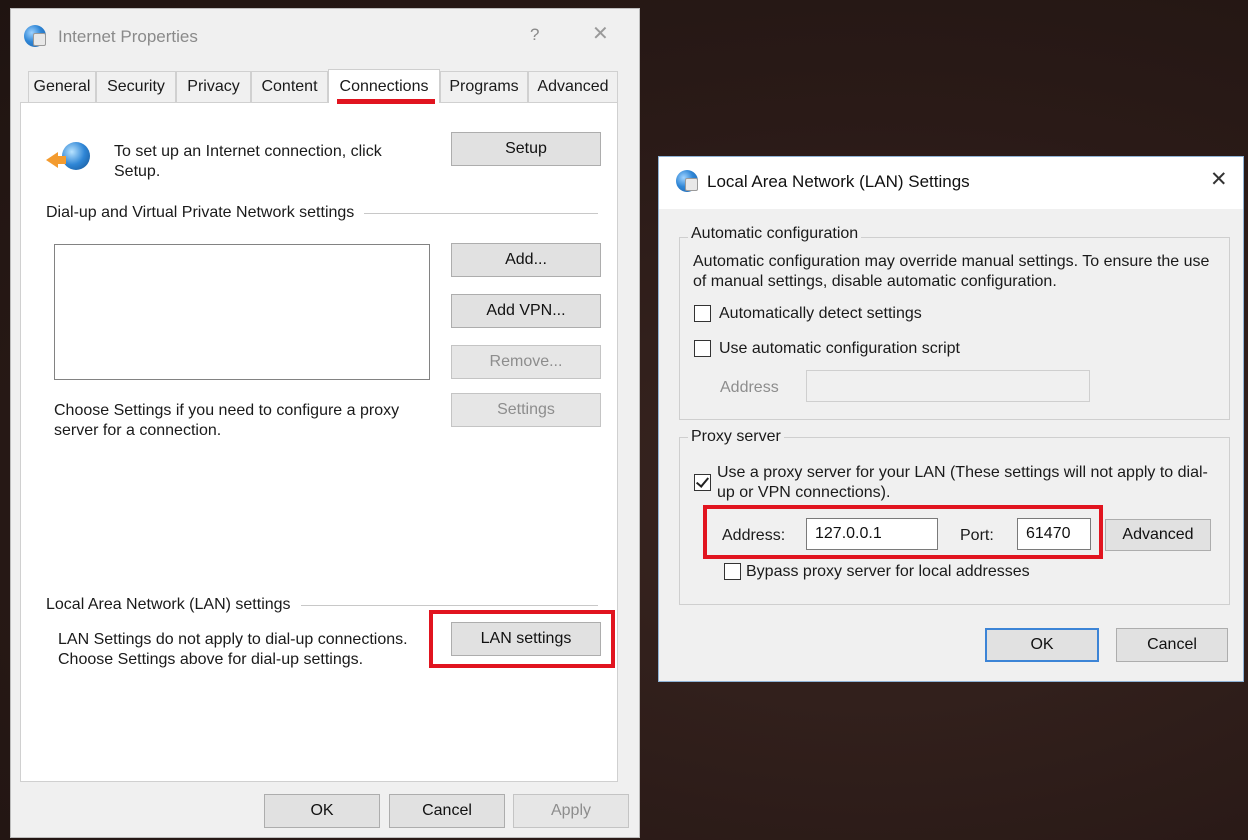 This screenshot has height=840, width=1248. Describe the element at coordinates (128, 36) in the screenshot. I see `window-title: Internet Properties` at that location.